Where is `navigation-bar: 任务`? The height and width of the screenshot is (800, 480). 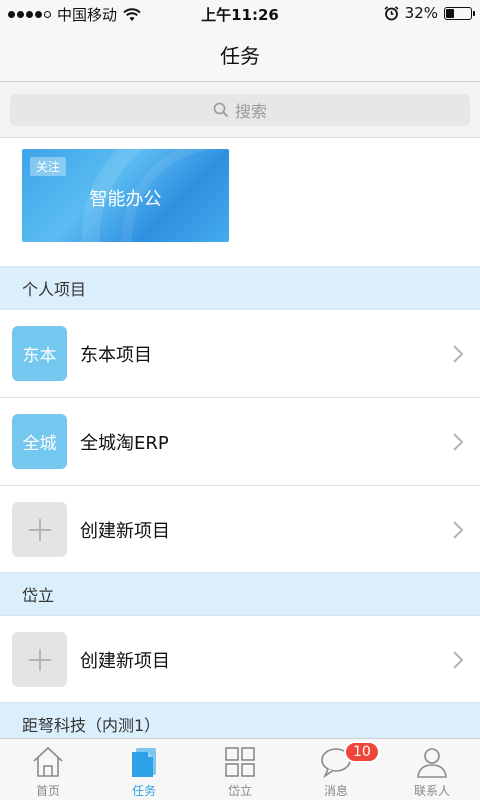 navigation-bar: 任务 is located at coordinates (240, 55).